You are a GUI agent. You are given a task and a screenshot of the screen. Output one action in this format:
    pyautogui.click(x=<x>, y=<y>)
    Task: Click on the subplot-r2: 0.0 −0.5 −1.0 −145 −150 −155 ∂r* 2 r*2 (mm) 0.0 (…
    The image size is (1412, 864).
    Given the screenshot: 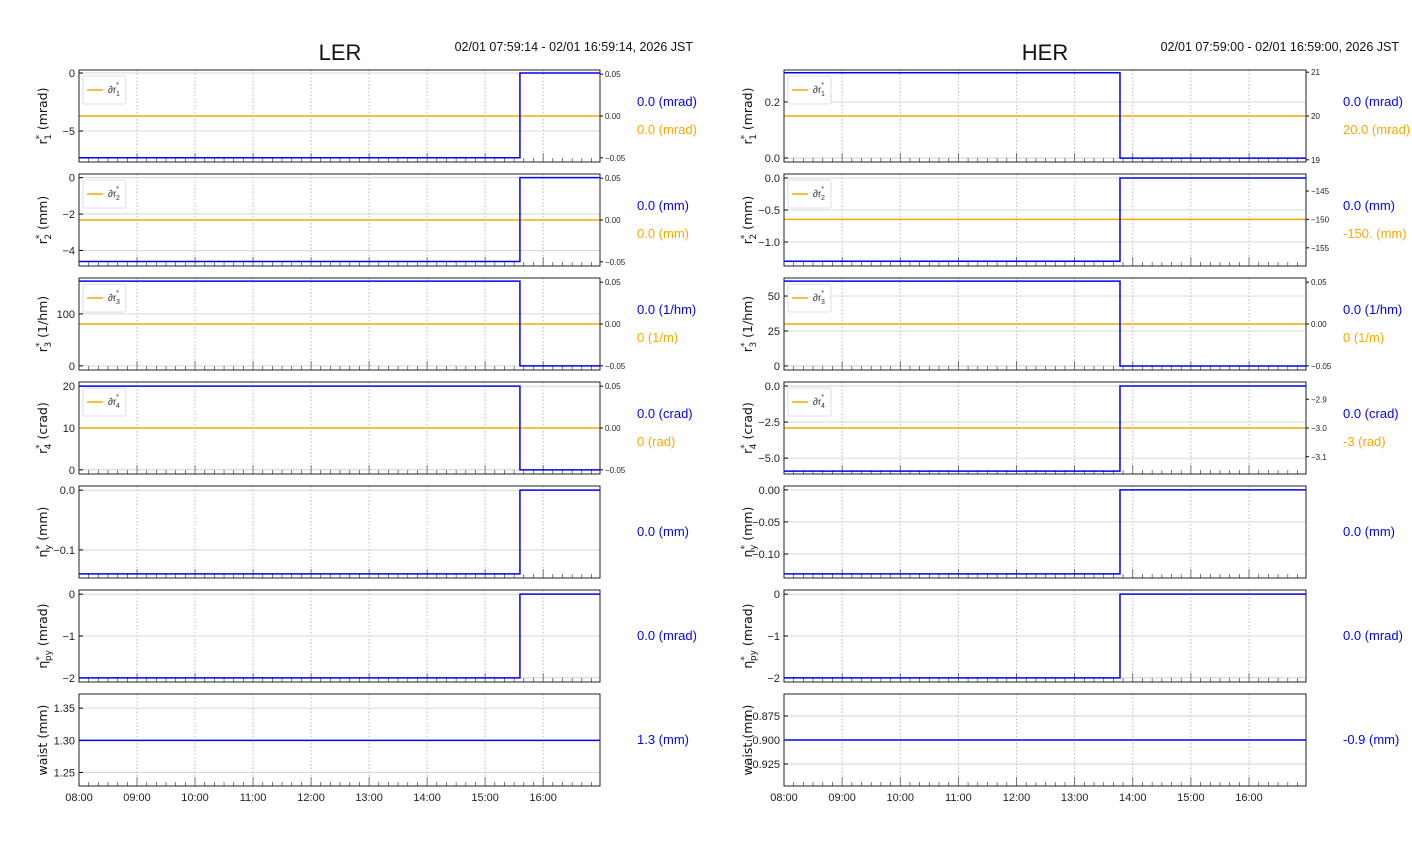 What is the action you would take?
    pyautogui.click(x=1073, y=220)
    